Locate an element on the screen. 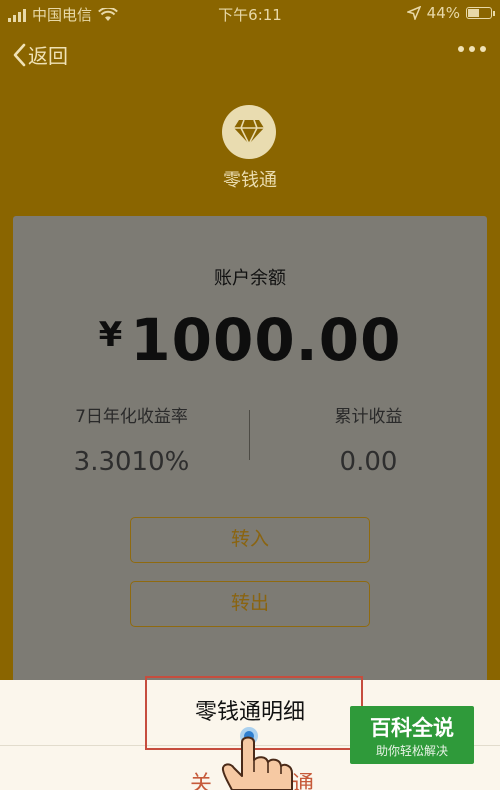  transfer-in-button: 转入 is located at coordinates (250, 540).